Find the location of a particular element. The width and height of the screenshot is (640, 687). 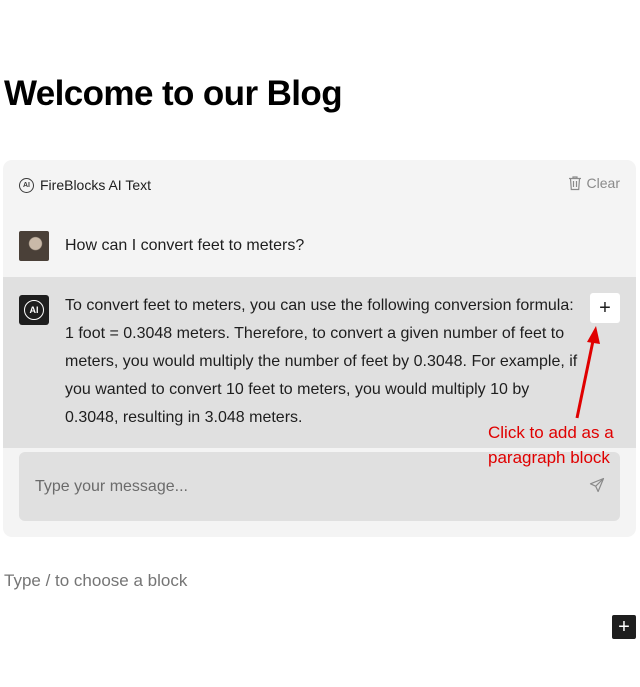

annotation-text: Click to add as a paragraph block is located at coordinates (551, 445).